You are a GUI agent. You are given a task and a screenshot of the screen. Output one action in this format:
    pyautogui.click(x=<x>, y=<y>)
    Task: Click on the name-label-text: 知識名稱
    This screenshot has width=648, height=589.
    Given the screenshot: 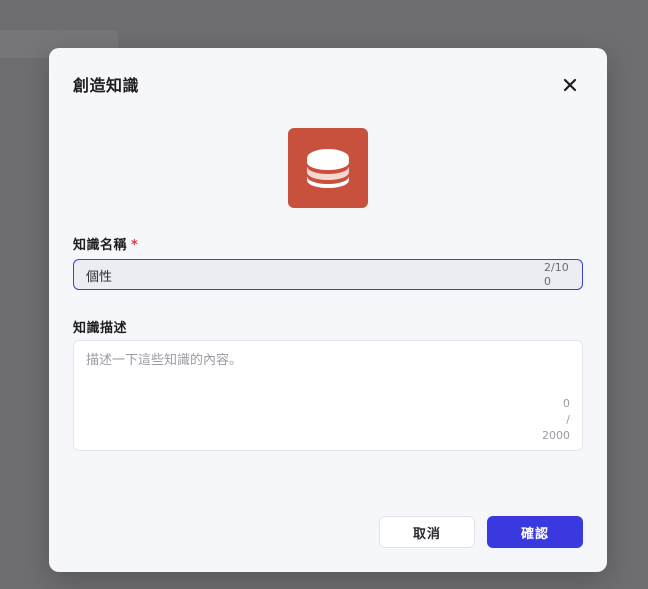 What is the action you would take?
    pyautogui.click(x=100, y=245)
    